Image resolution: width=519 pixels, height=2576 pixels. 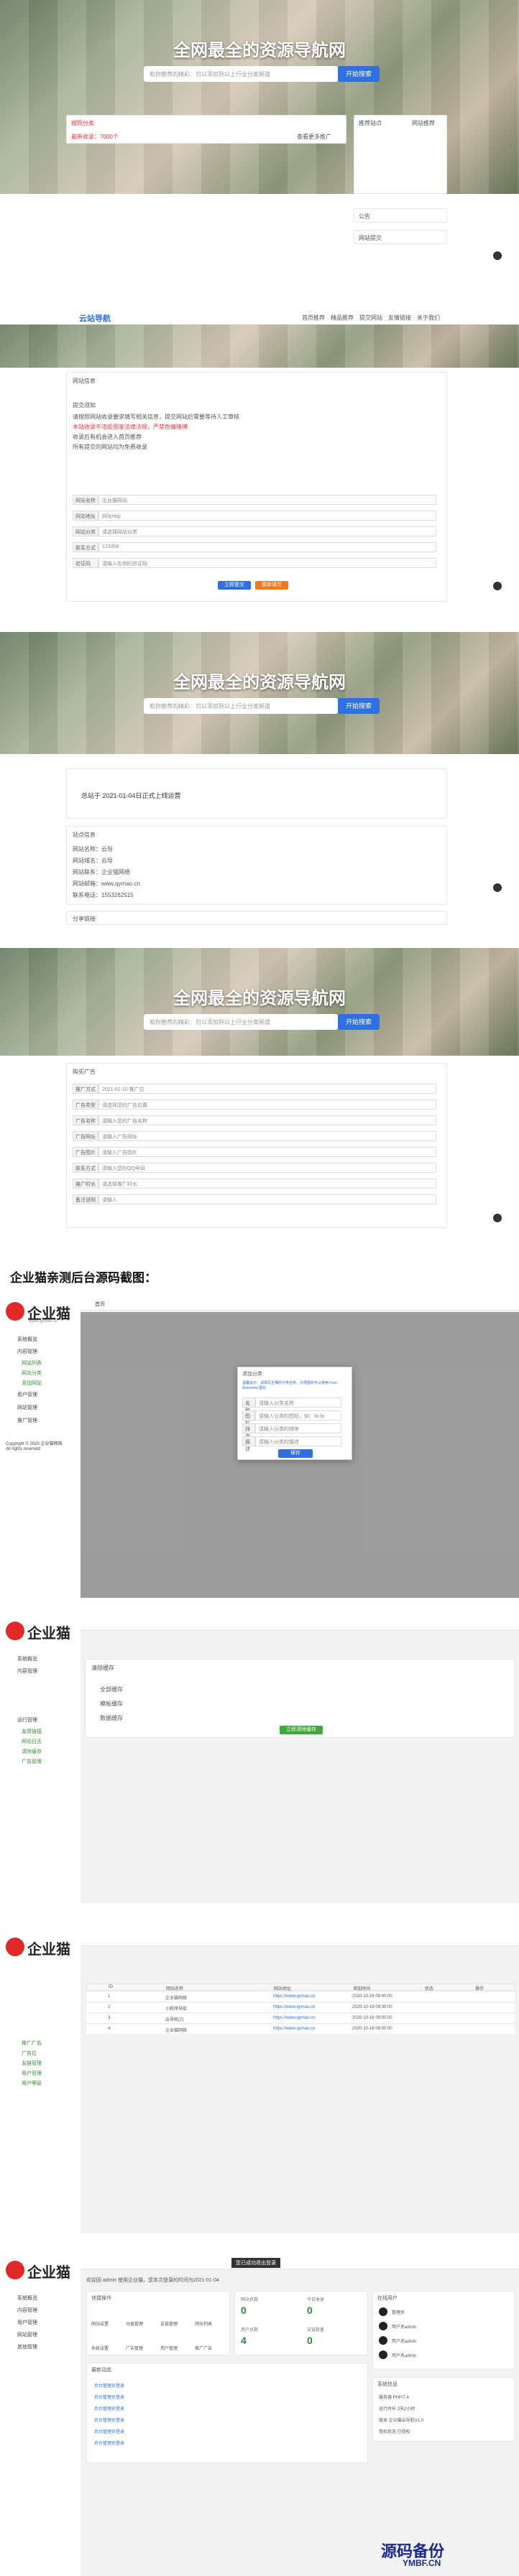 What do you see at coordinates (314, 137) in the screenshot?
I see `filter-more-link: 查看更多推广` at bounding box center [314, 137].